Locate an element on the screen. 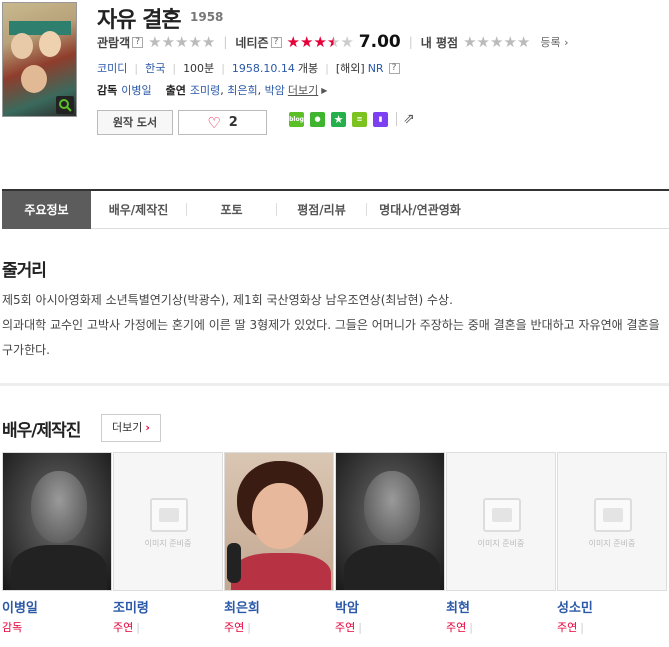 The height and width of the screenshot is (647, 669). share-row: blog ● ★ ≡ ▮ ⇗ is located at coordinates (352, 119).